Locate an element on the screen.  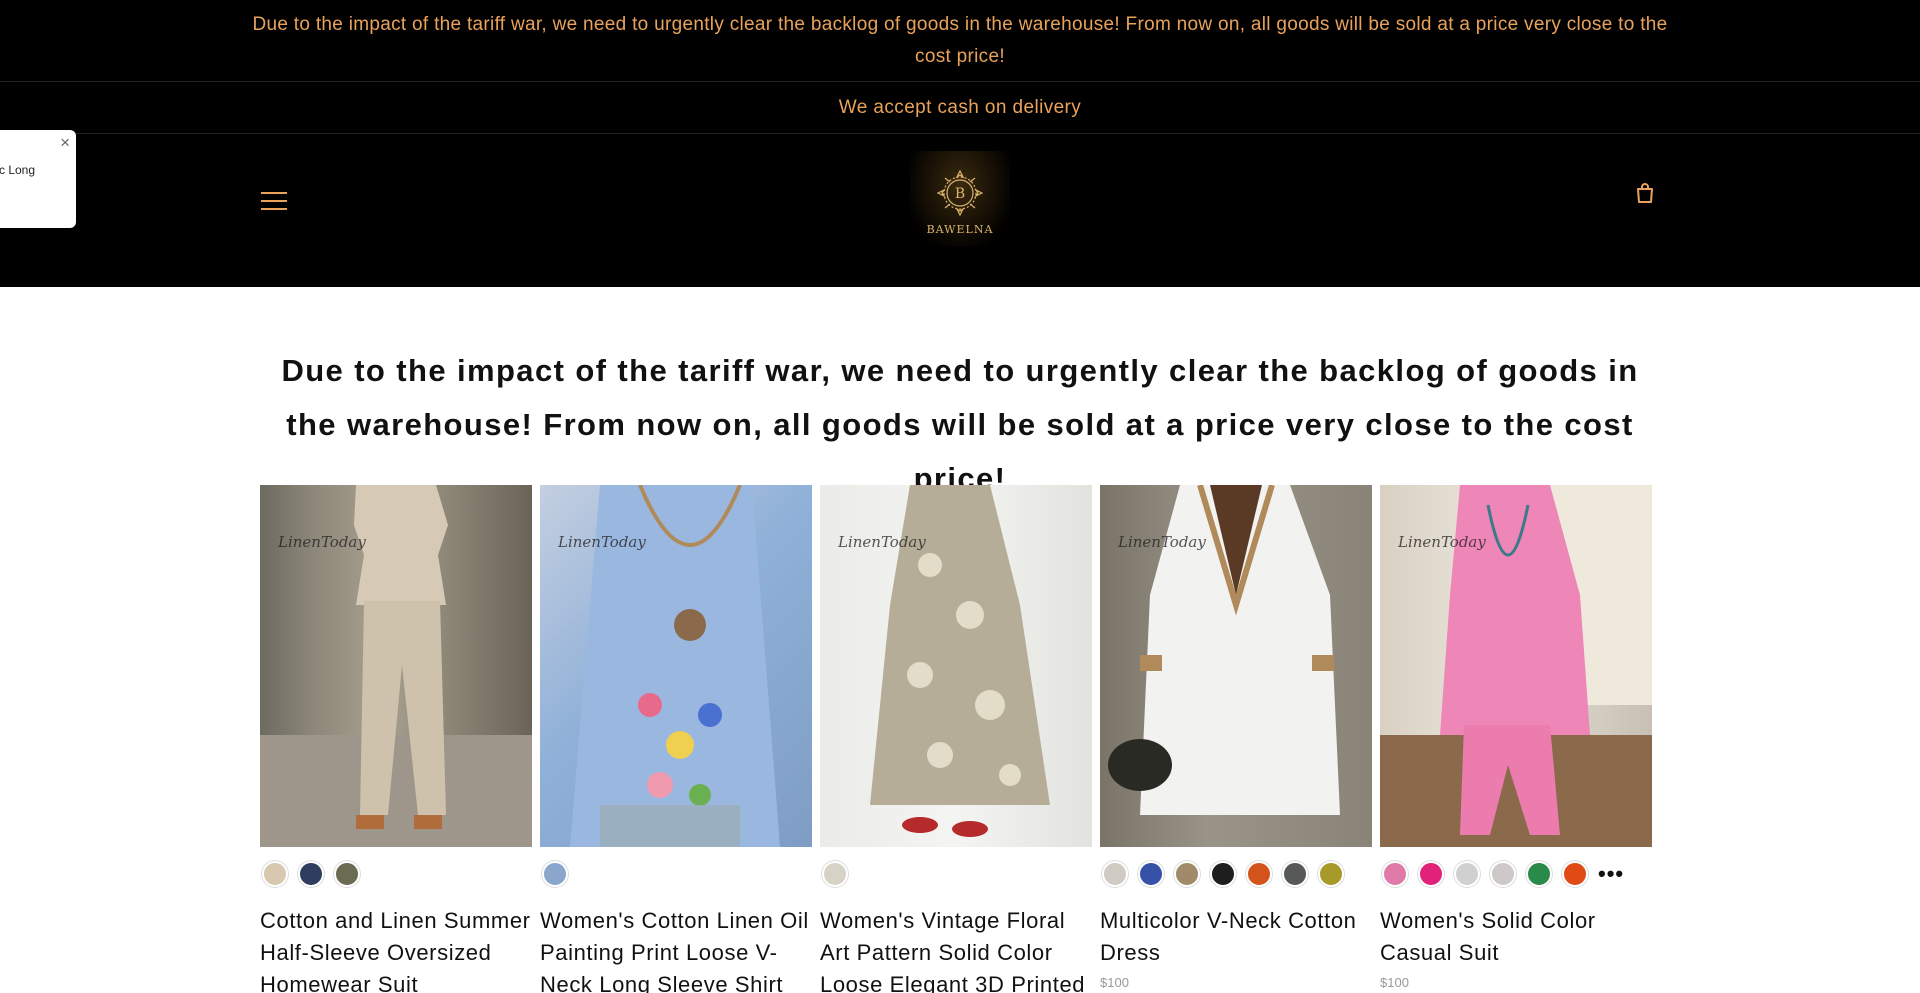
logo-text: BAWELNA is located at coordinates (960, 229).